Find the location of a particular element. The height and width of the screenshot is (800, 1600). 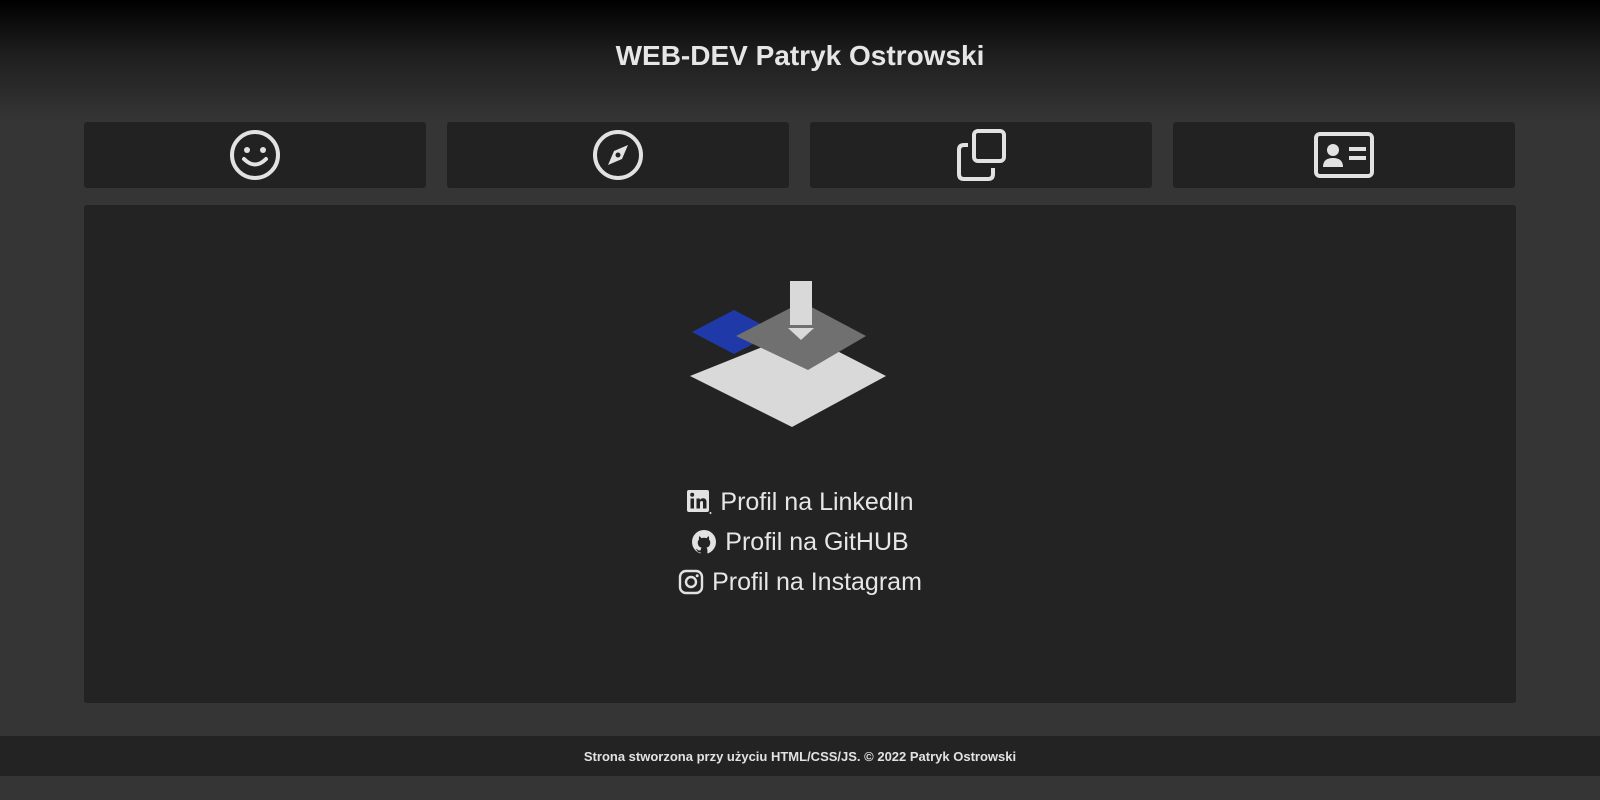

github-link: Profil na GitHUB is located at coordinates (800, 542).